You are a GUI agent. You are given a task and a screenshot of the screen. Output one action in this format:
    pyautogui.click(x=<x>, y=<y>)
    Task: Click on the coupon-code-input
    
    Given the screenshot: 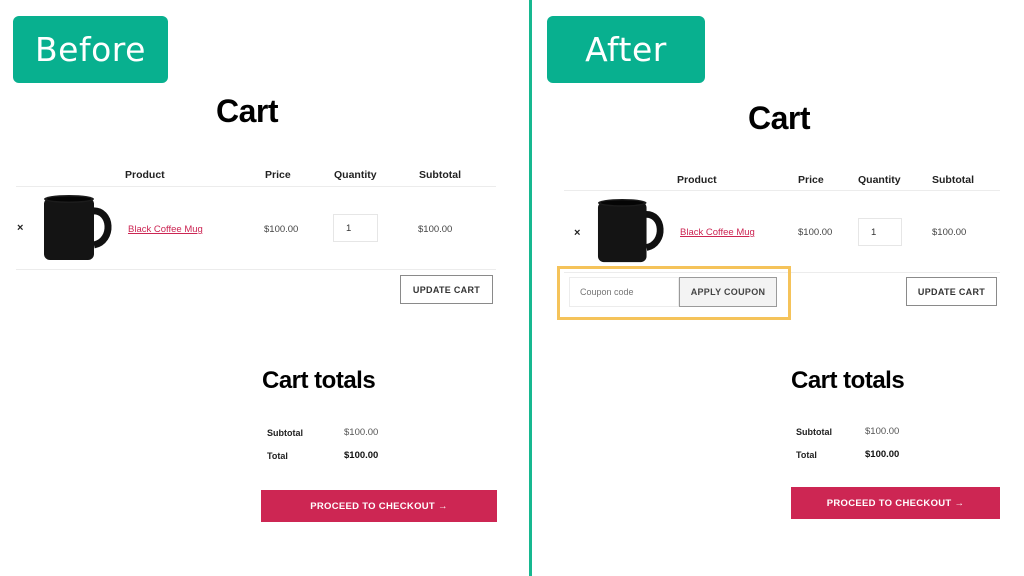 What is the action you would take?
    pyautogui.click(x=624, y=292)
    